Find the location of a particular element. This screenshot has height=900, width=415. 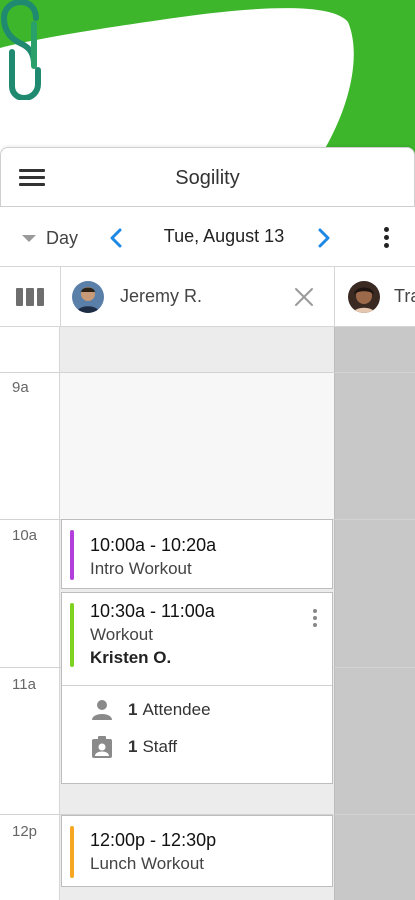

event-client: Kristen O. is located at coordinates (131, 657).